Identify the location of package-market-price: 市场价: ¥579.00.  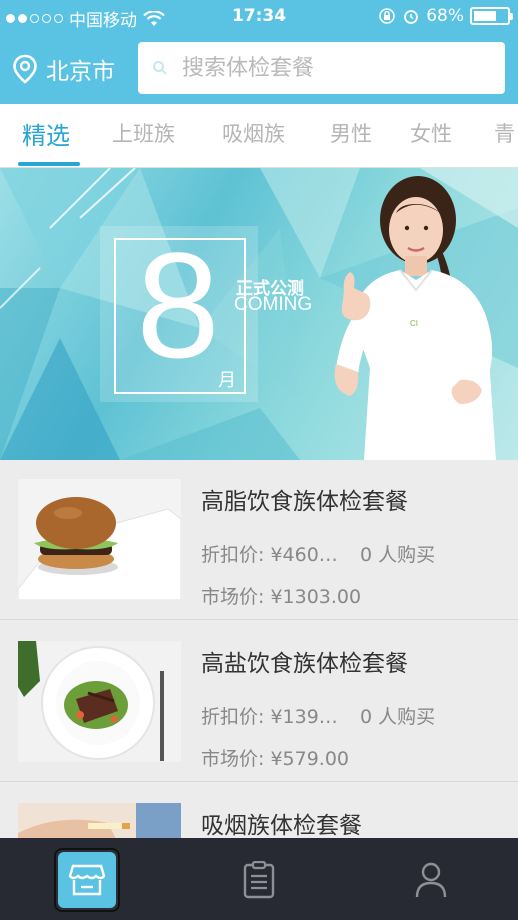
(275, 759).